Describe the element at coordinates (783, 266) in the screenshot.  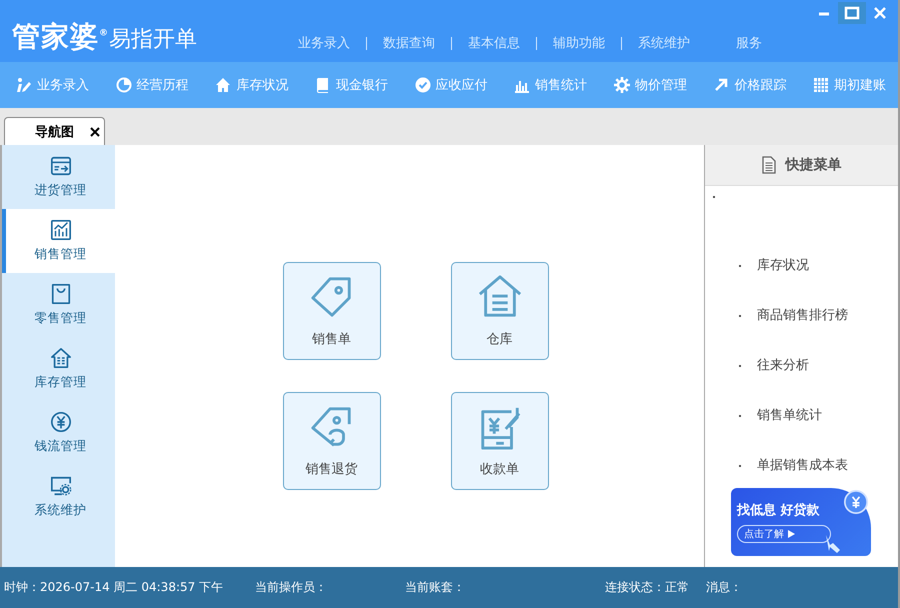
I see `quick-menu-link: 库存状况` at that location.